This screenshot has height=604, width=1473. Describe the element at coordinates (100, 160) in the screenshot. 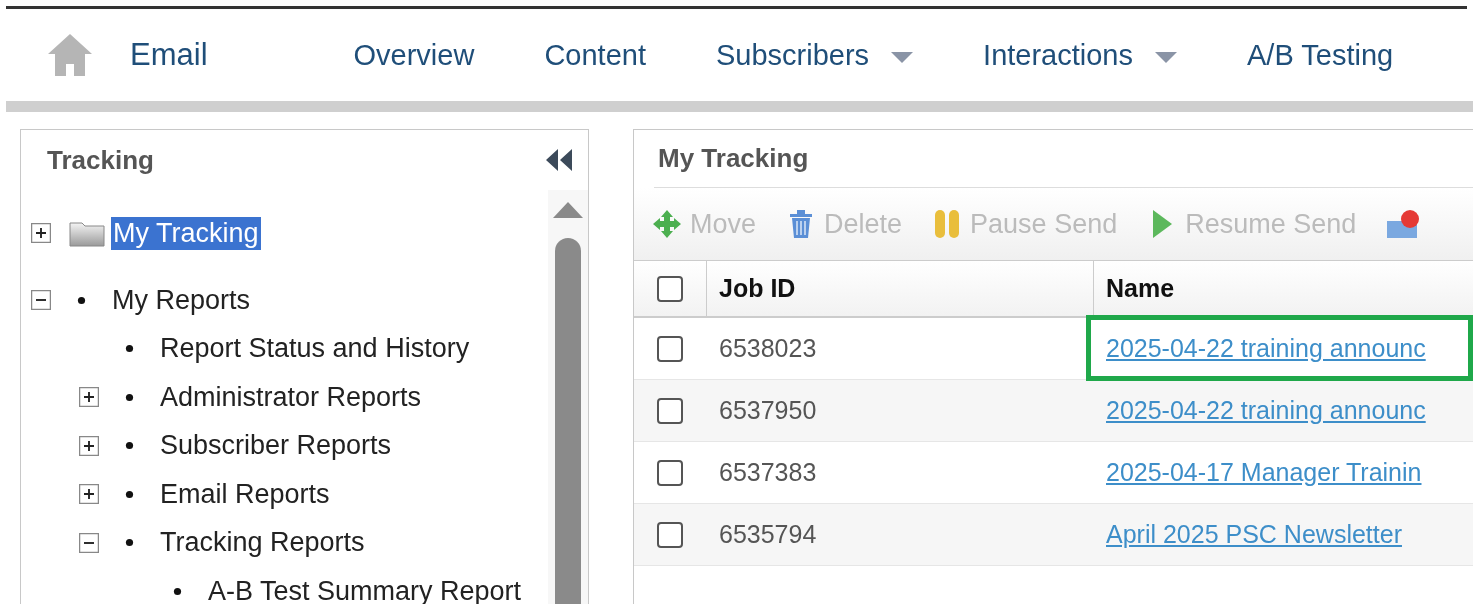

I see `panel-title: Tracking` at that location.